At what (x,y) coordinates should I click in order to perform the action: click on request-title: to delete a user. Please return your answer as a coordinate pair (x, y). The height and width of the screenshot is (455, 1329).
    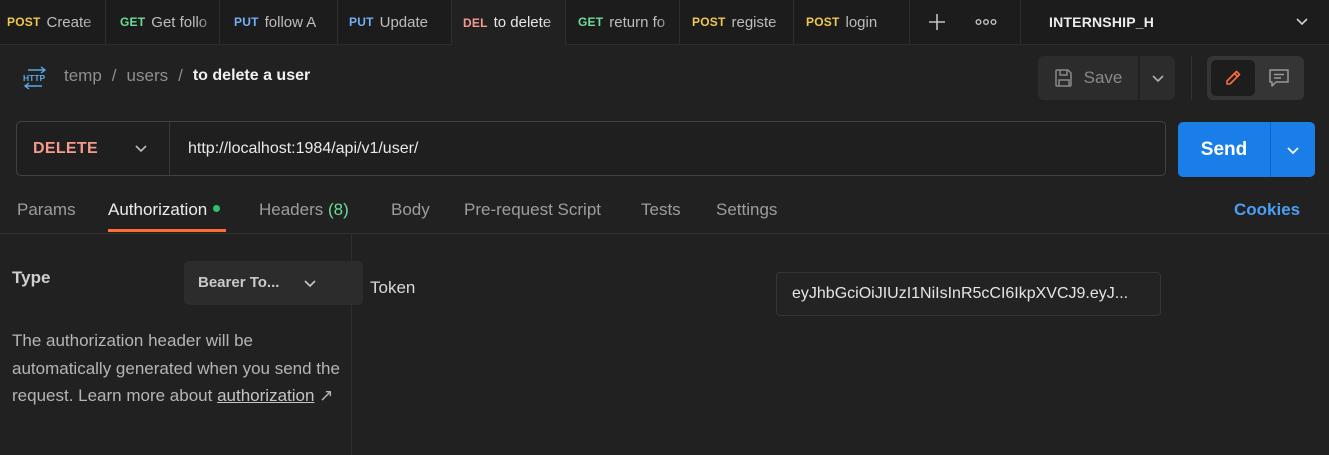
    Looking at the image, I should click on (251, 76).